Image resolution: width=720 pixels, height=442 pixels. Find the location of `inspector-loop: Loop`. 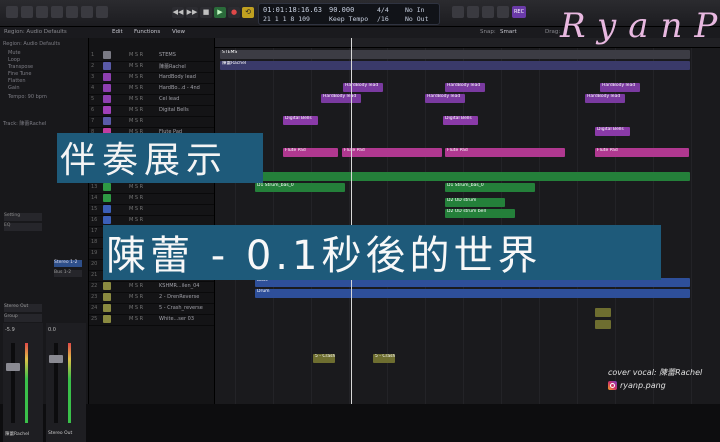

inspector-loop: Loop is located at coordinates (14, 60).